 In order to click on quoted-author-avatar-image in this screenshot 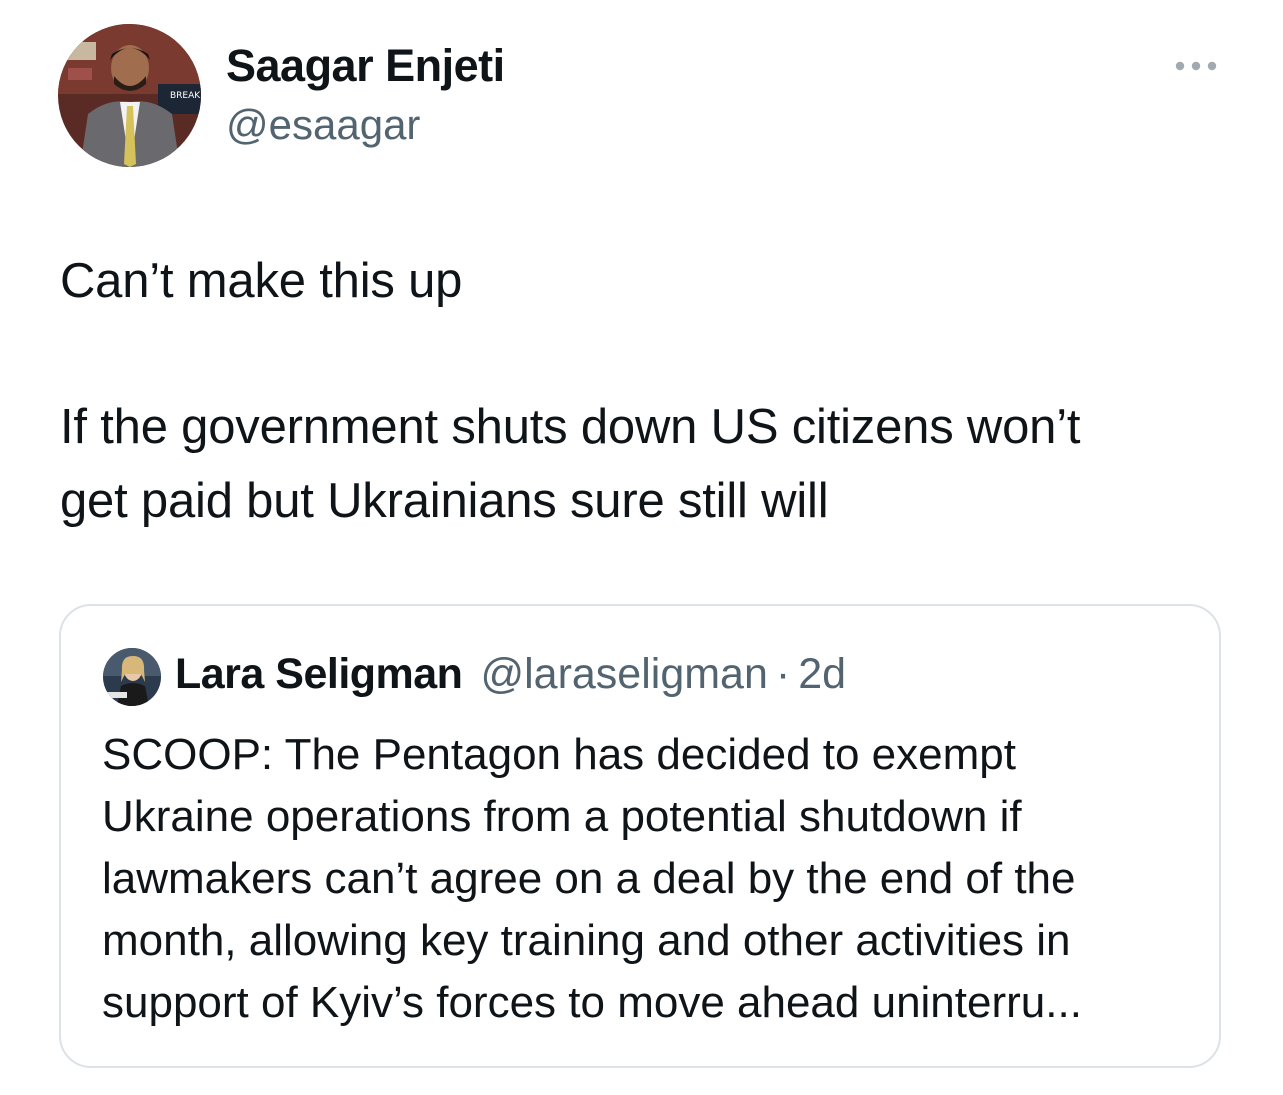, I will do `click(132, 677)`.